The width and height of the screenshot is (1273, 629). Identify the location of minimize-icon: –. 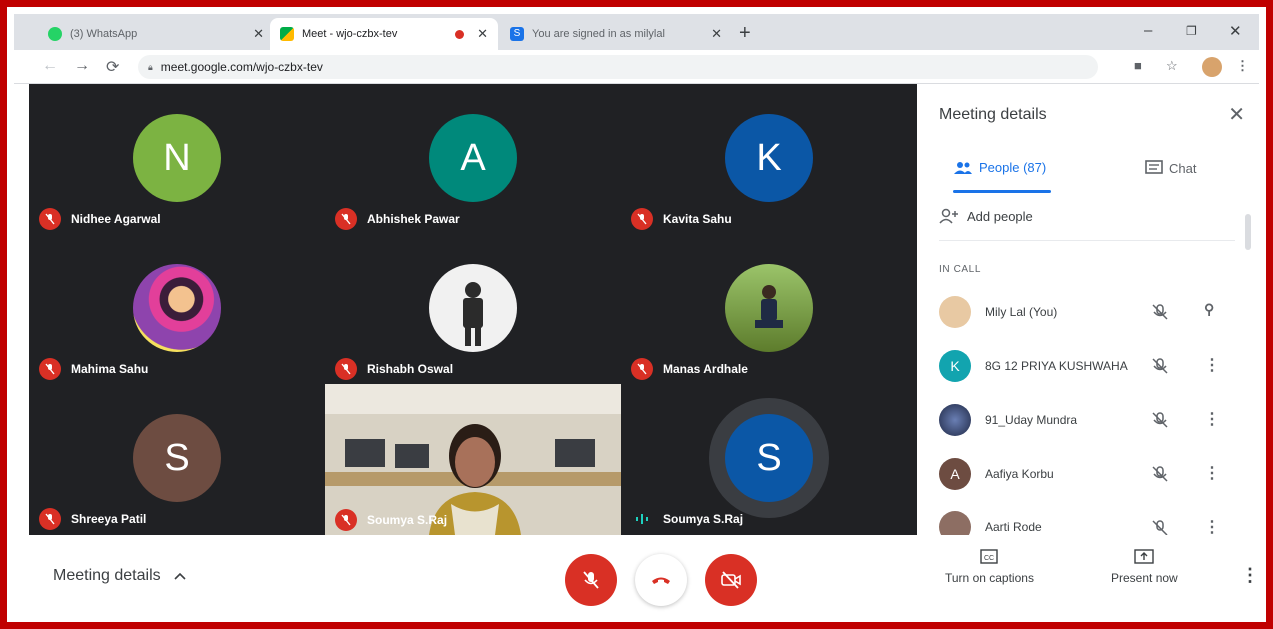
(1148, 30).